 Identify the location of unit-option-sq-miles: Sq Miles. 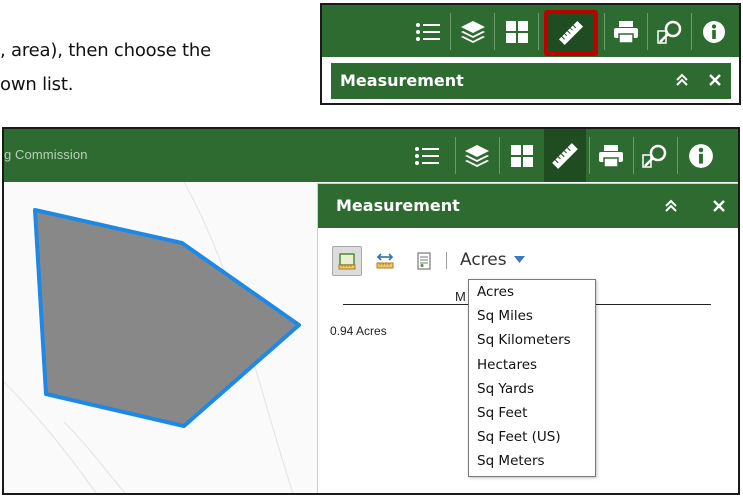
(532, 316).